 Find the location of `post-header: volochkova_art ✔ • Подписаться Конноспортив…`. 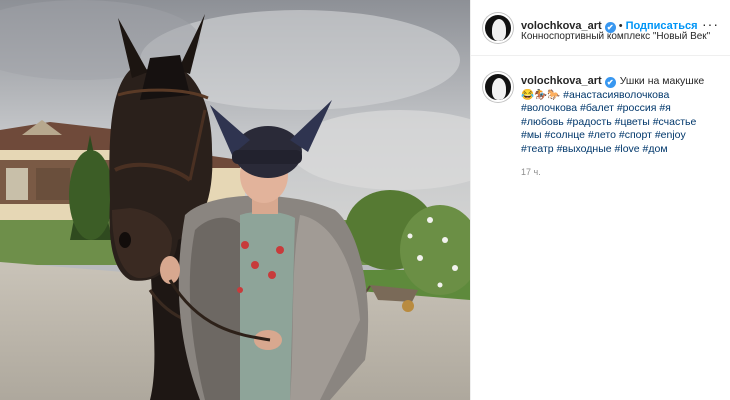

post-header: volochkova_art ✔ • Подписаться Конноспортив… is located at coordinates (600, 28).